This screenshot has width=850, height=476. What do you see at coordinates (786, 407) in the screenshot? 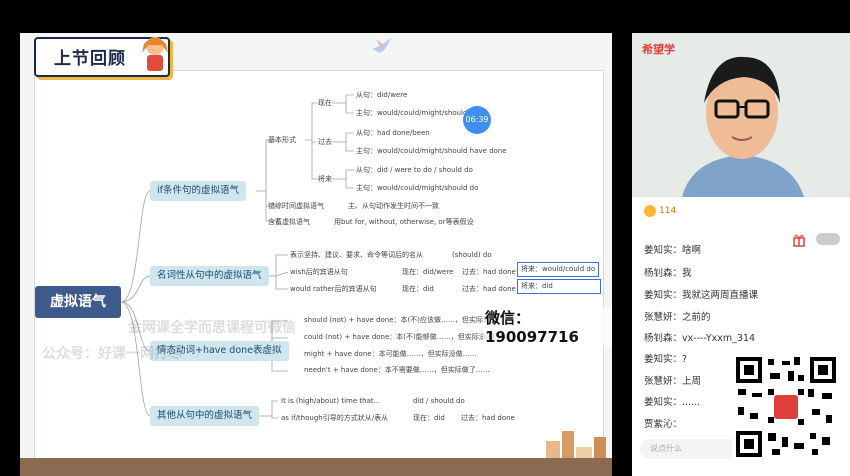
I see `qr-code` at bounding box center [786, 407].